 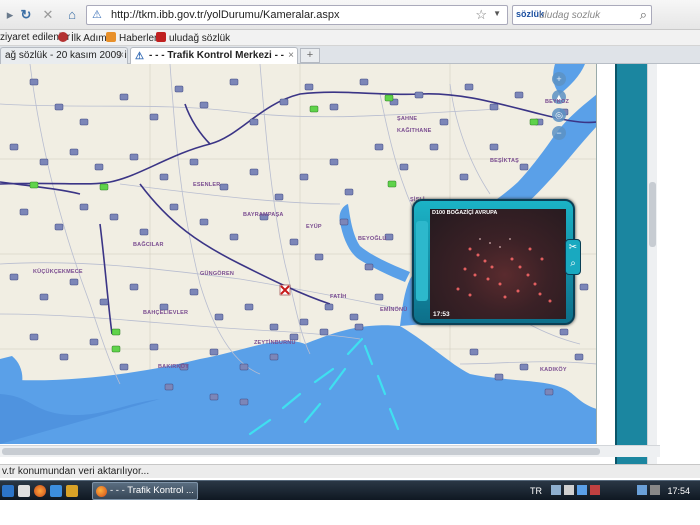 What do you see at coordinates (559, 79) in the screenshot?
I see `zoom-in-icon: +` at bounding box center [559, 79].